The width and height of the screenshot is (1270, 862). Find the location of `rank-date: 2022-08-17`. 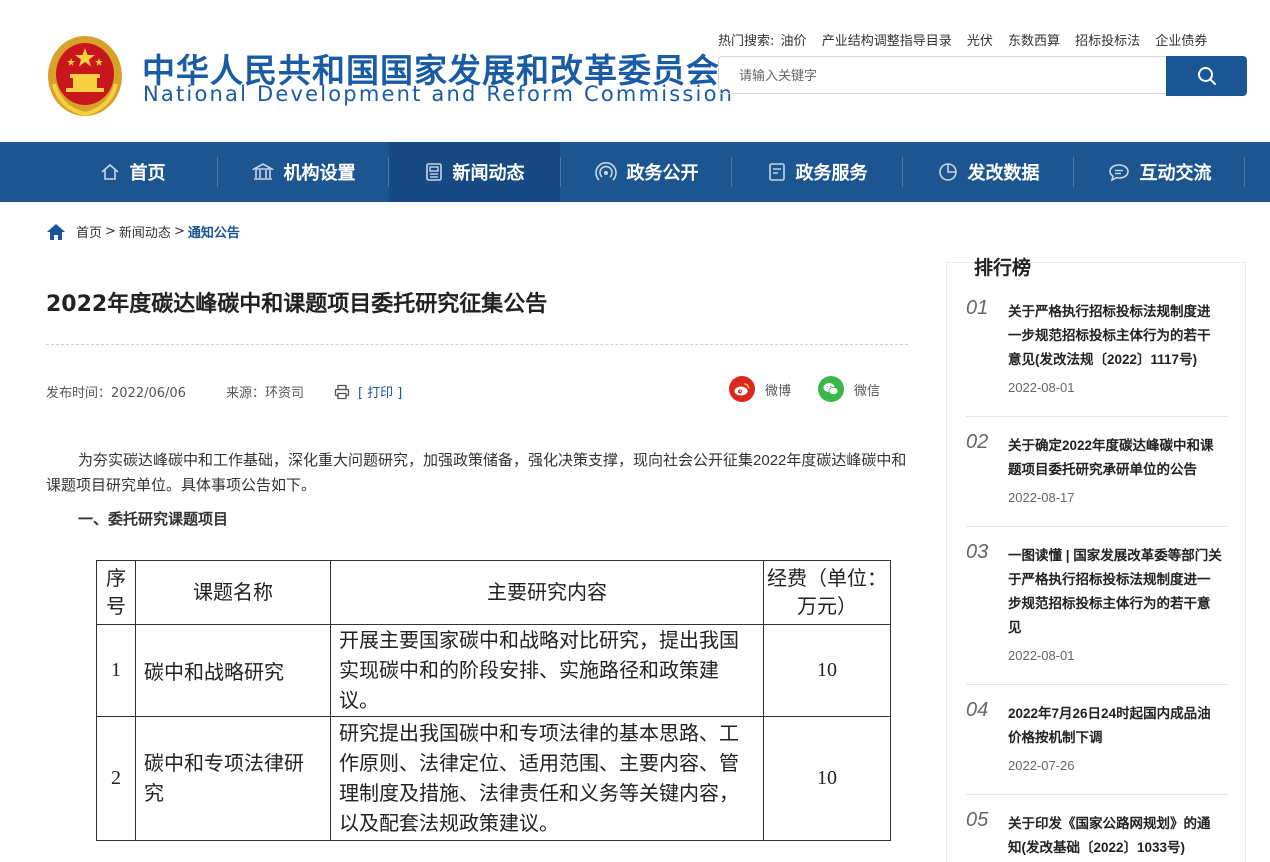

rank-date: 2022-08-17 is located at coordinates (1041, 497).